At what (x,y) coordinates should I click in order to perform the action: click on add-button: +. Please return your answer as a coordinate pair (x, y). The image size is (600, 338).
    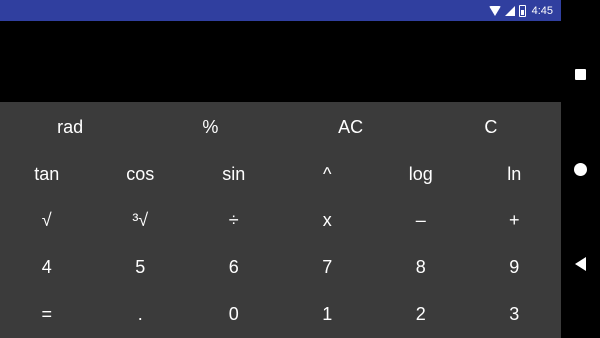
    Looking at the image, I should click on (515, 220).